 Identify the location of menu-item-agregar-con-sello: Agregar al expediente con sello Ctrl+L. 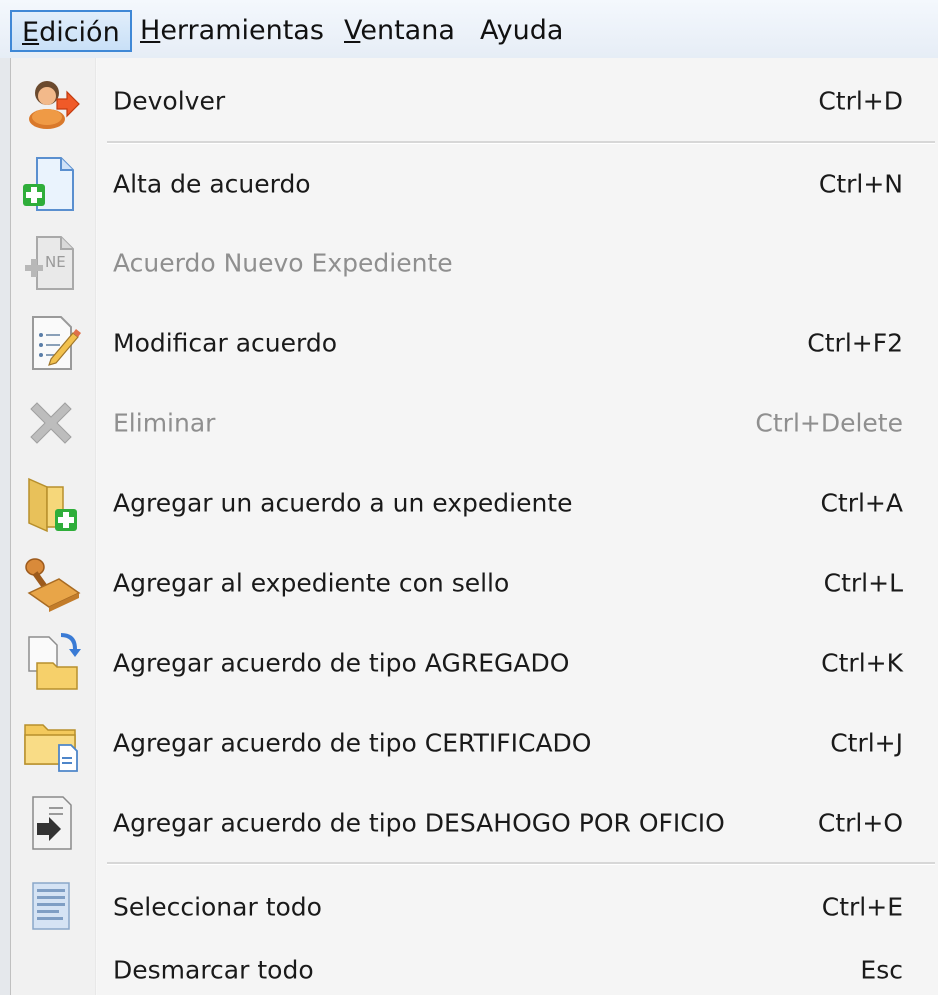
(474, 583).